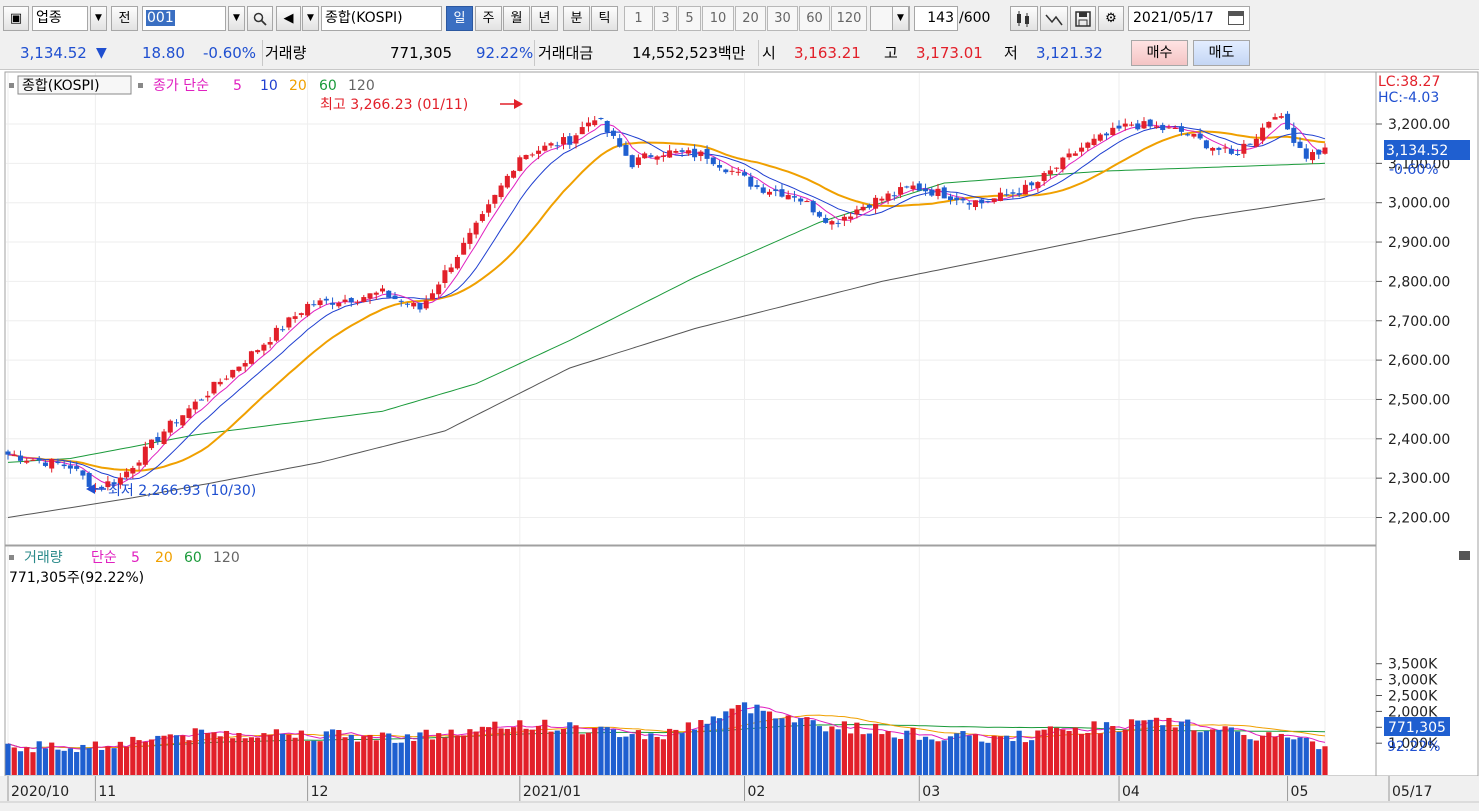 The width and height of the screenshot is (1479, 811). I want to click on change-percent: -0.60%, so click(230, 53).